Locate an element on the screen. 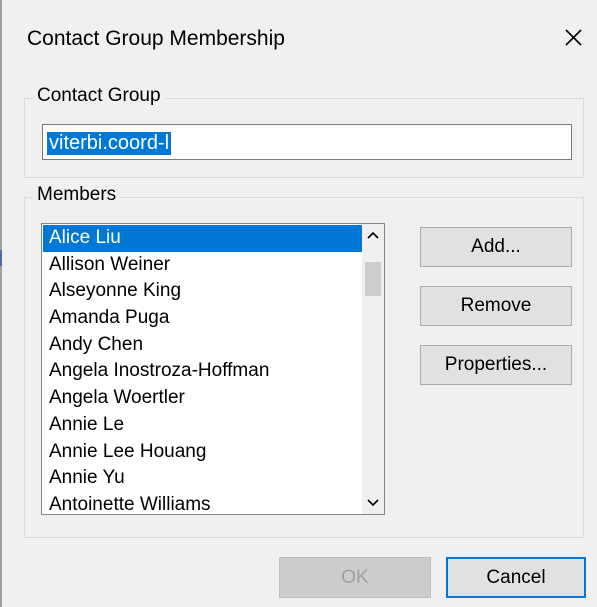  members-legend: Members is located at coordinates (77, 195).